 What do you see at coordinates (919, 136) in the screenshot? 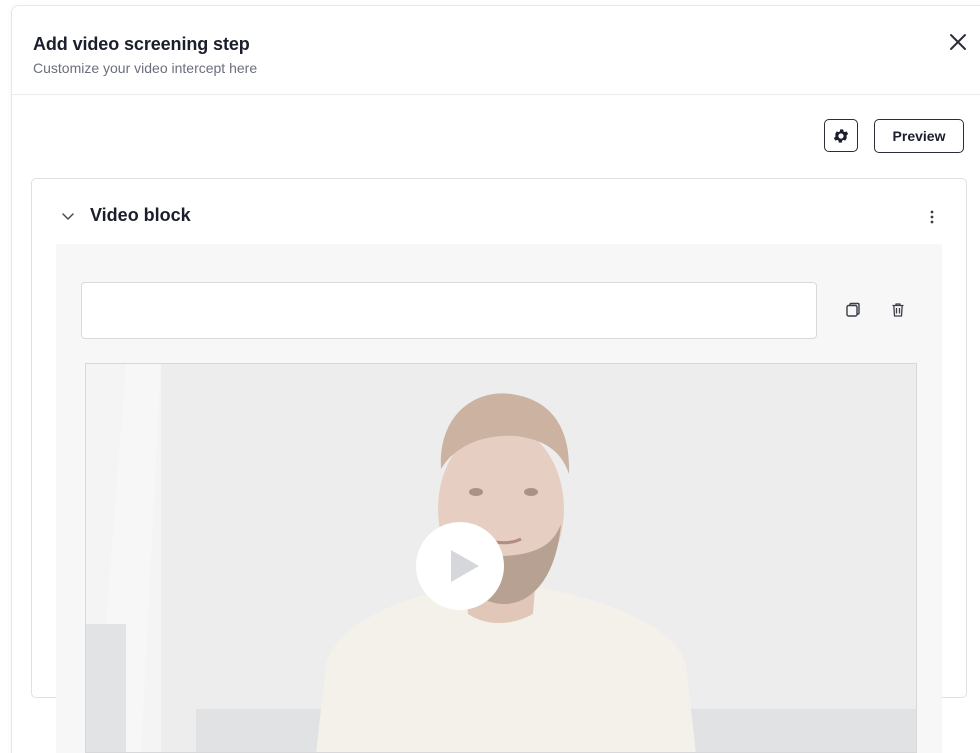
I see `preview-button: Preview` at bounding box center [919, 136].